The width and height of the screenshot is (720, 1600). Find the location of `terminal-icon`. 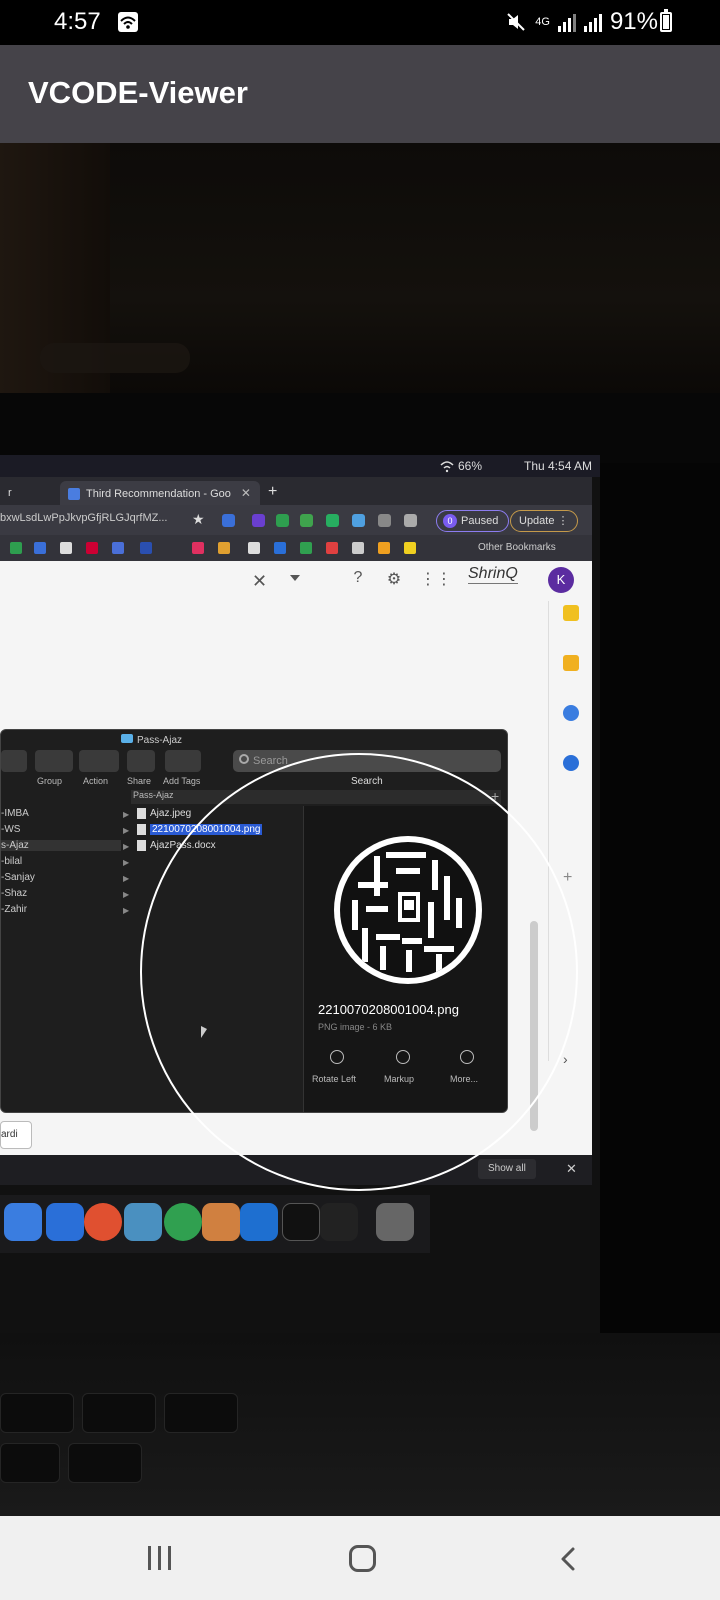

terminal-icon is located at coordinates (301, 1222).